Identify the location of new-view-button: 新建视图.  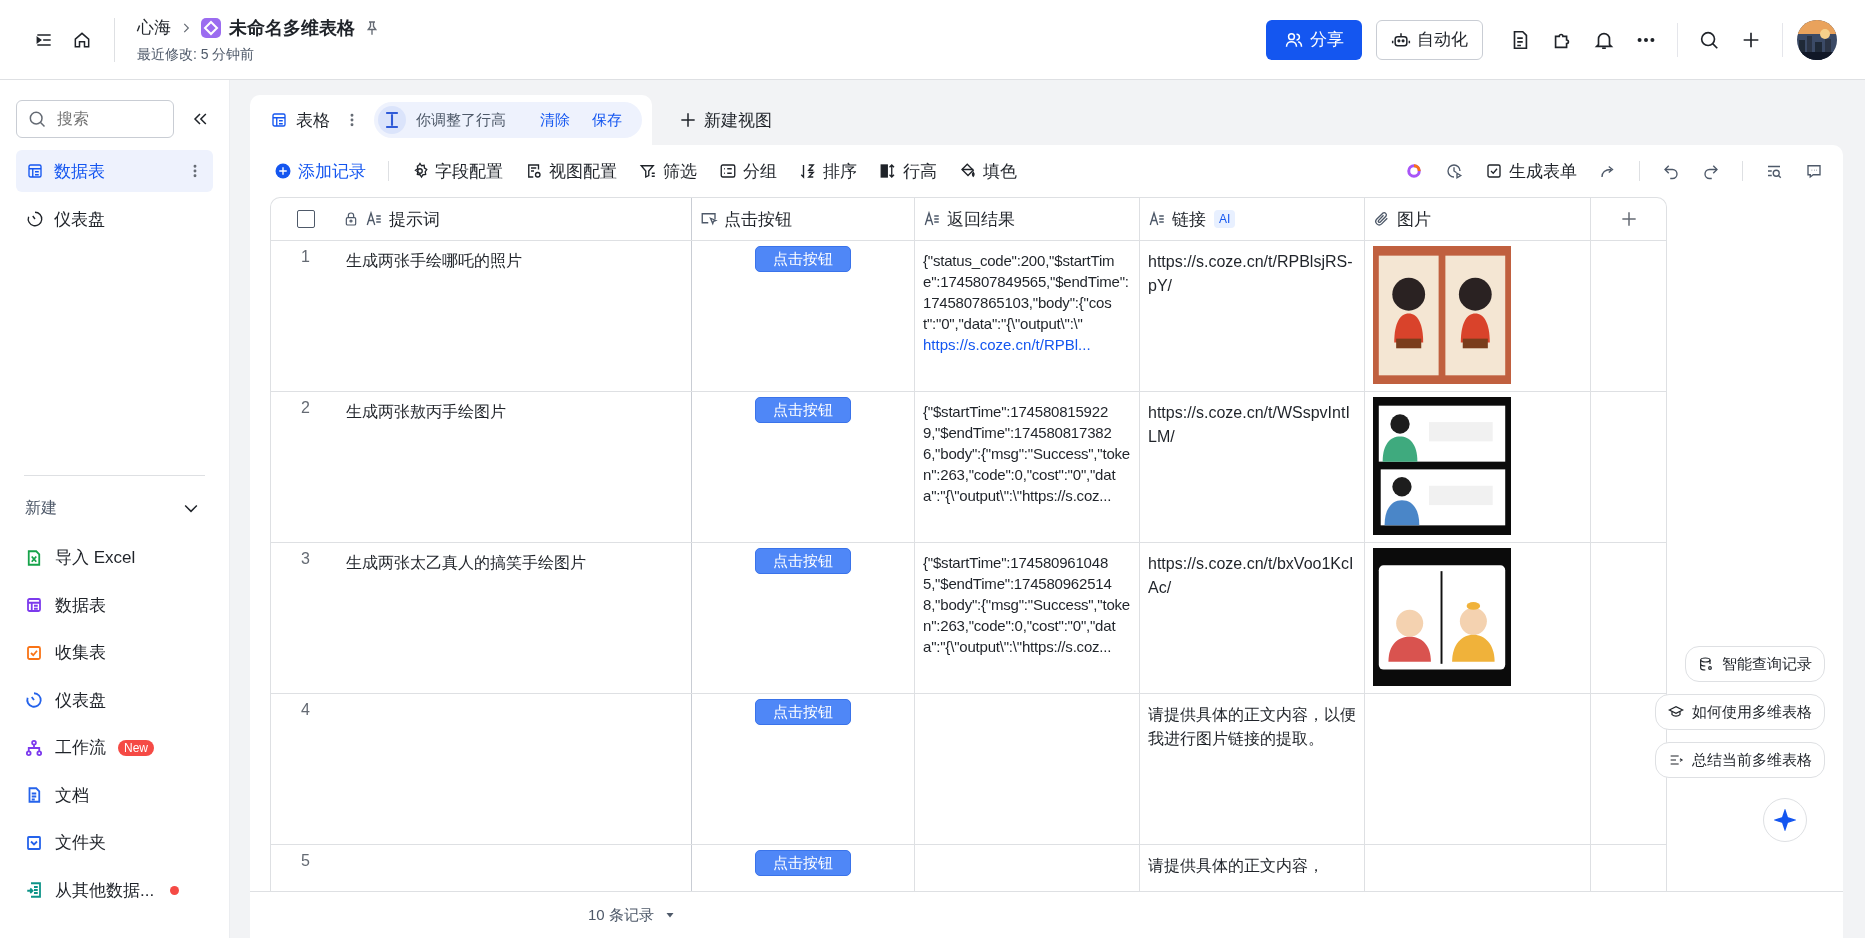
(725, 120).